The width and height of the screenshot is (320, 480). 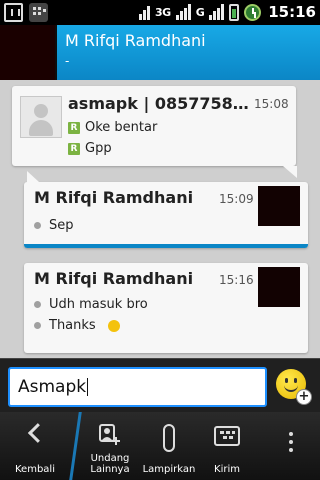 I want to click on bubble-accent-bar, so click(x=166, y=246).